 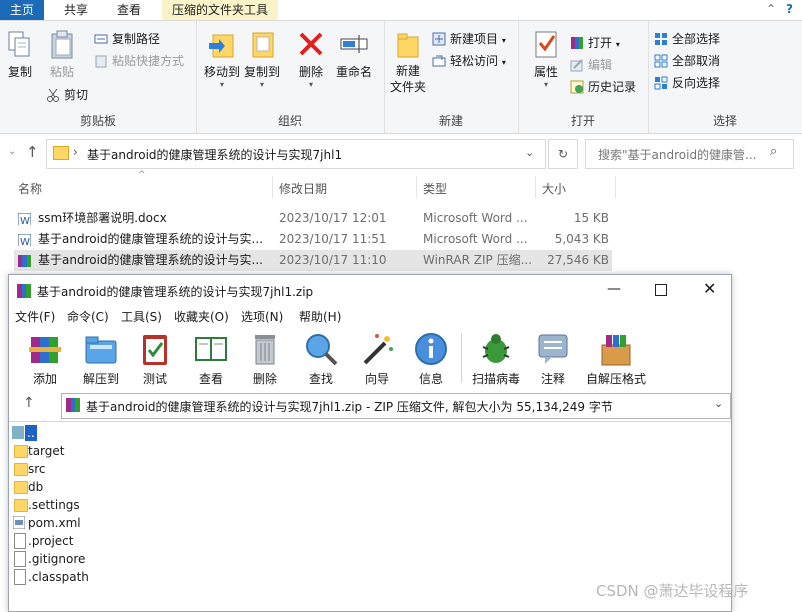 What do you see at coordinates (408, 62) in the screenshot?
I see `new-folder-button: 新建 文件夹` at bounding box center [408, 62].